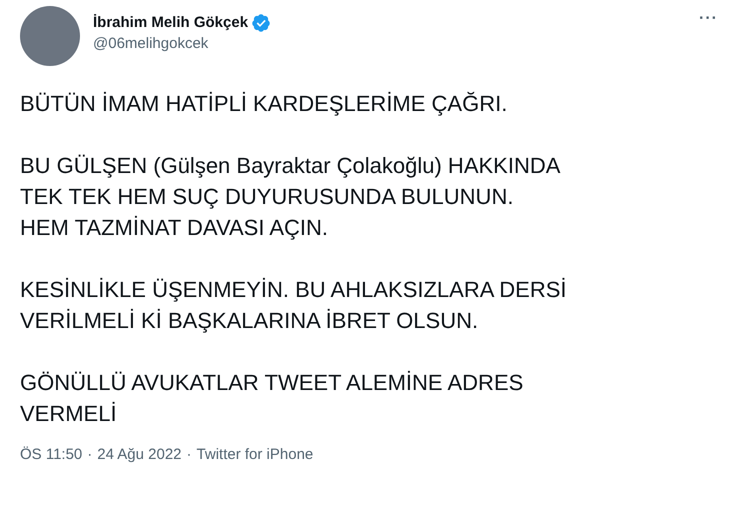 The height and width of the screenshot is (528, 738). I want to click on tweet-source: Twitter for iPhone, so click(255, 454).